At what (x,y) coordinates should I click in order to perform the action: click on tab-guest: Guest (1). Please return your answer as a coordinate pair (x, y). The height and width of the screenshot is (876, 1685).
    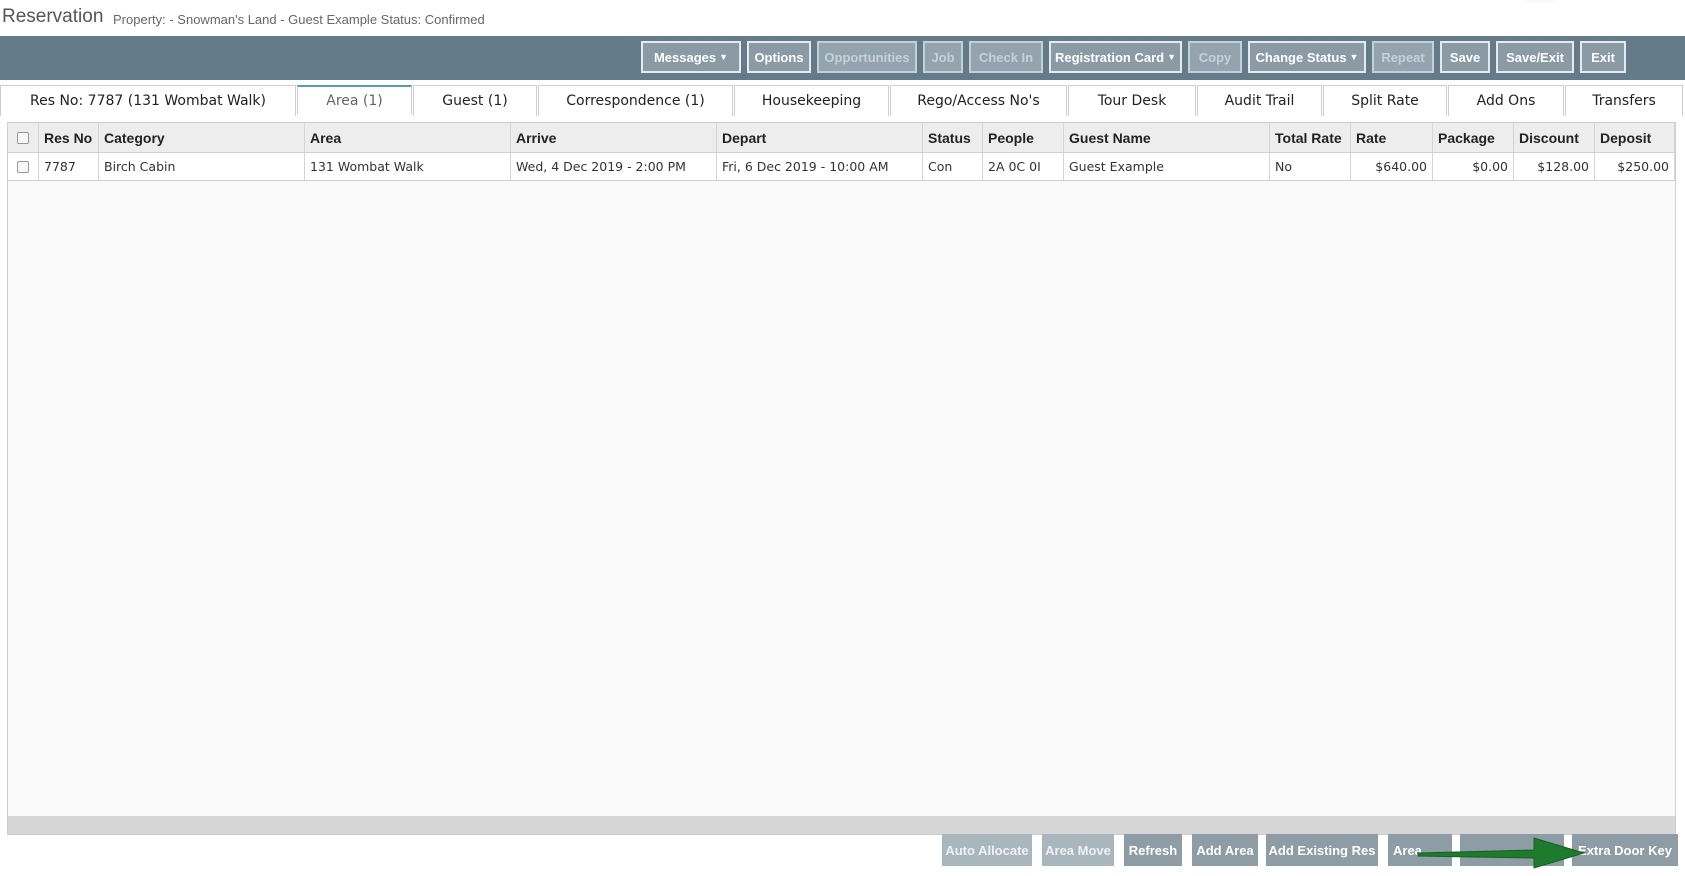
    Looking at the image, I should click on (475, 100).